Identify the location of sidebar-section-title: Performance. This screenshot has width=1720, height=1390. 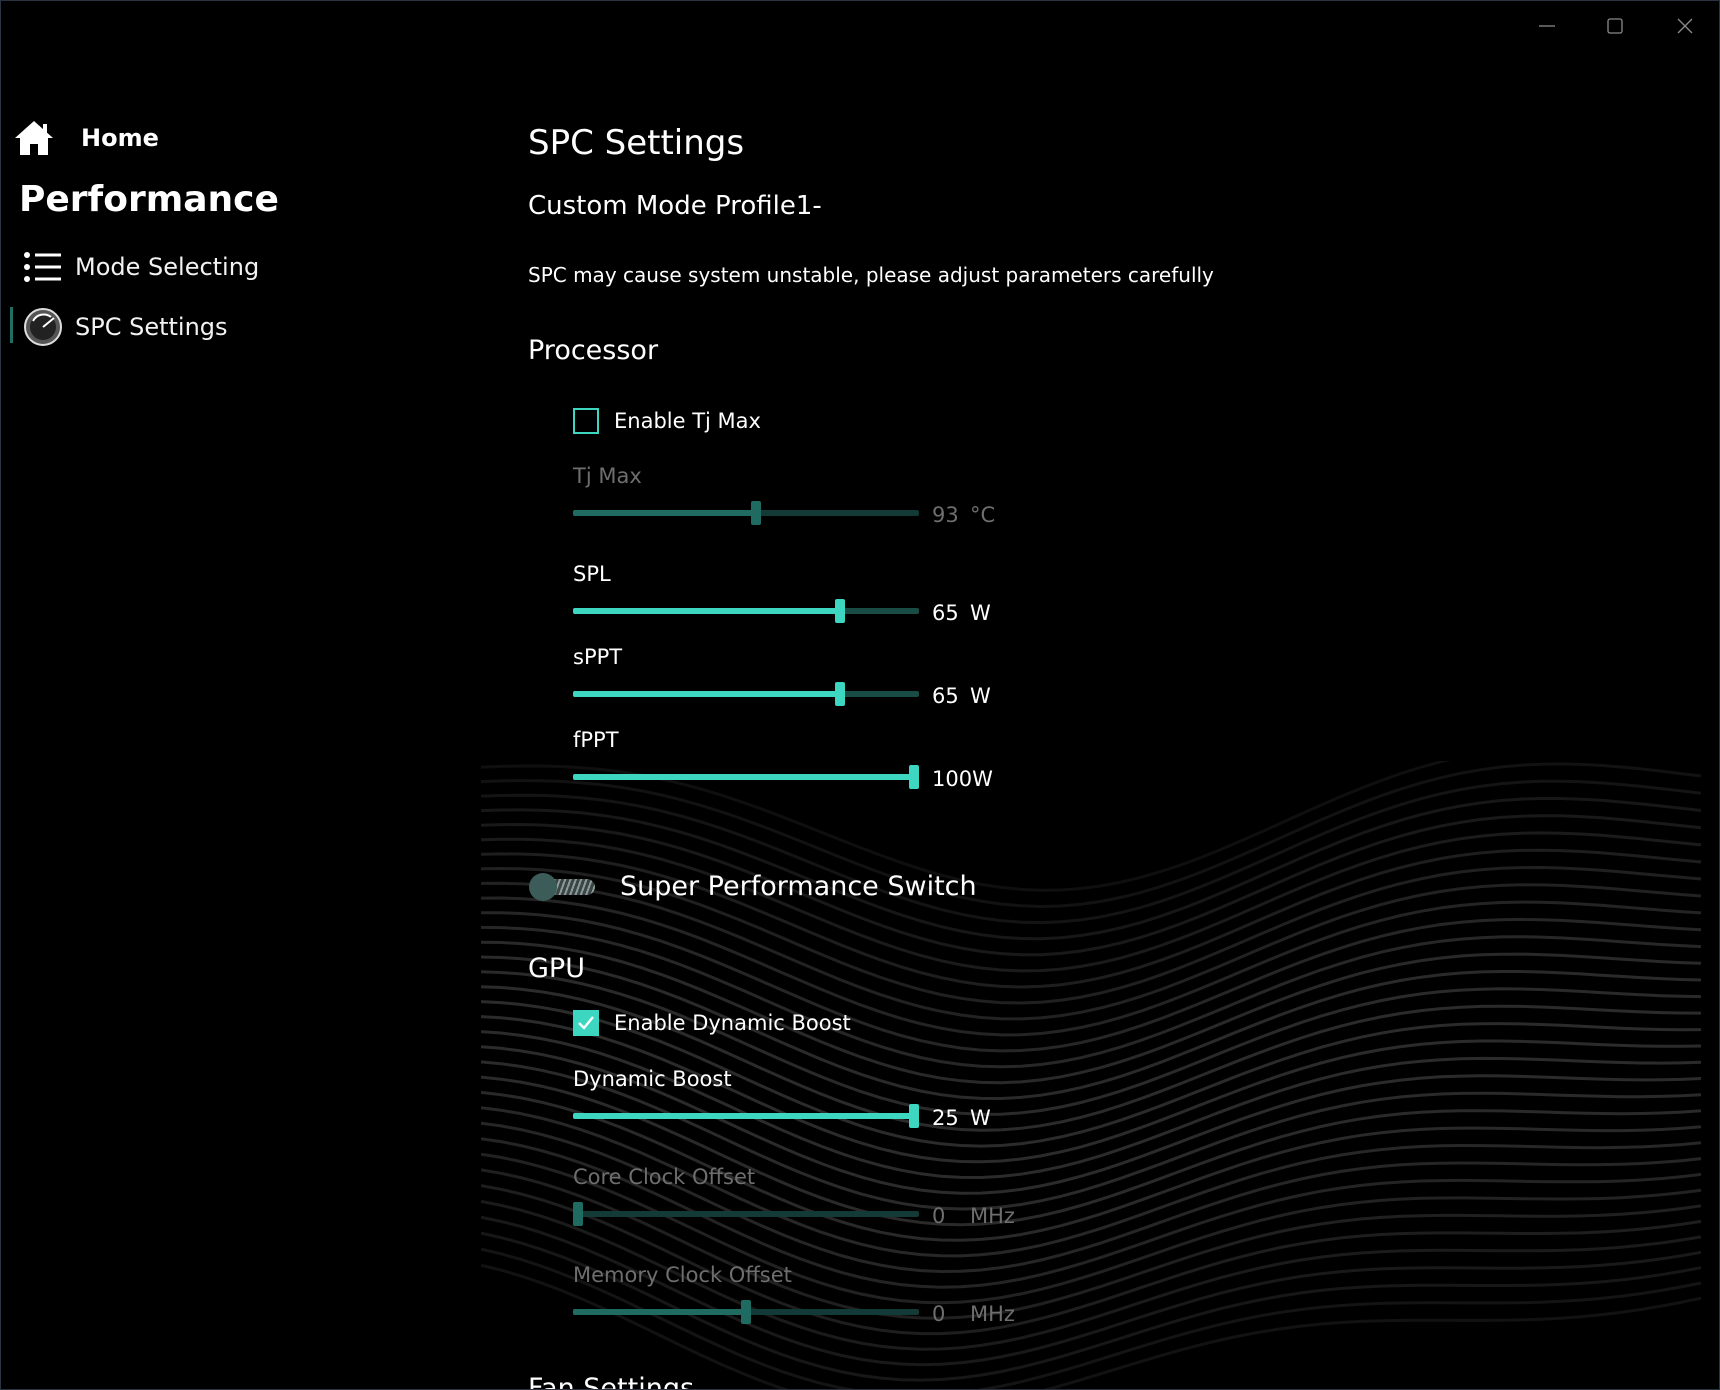
(149, 199).